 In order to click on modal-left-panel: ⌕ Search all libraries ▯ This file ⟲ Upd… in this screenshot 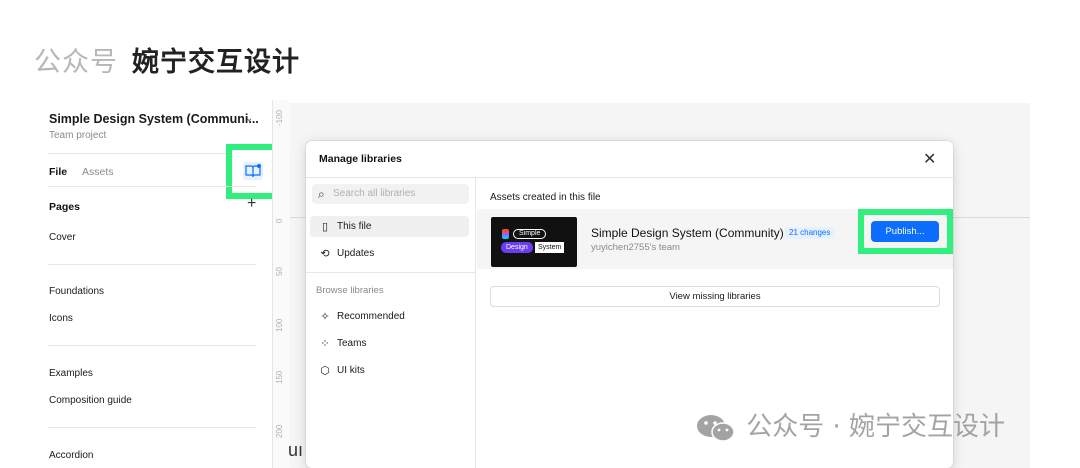, I will do `click(391, 323)`.